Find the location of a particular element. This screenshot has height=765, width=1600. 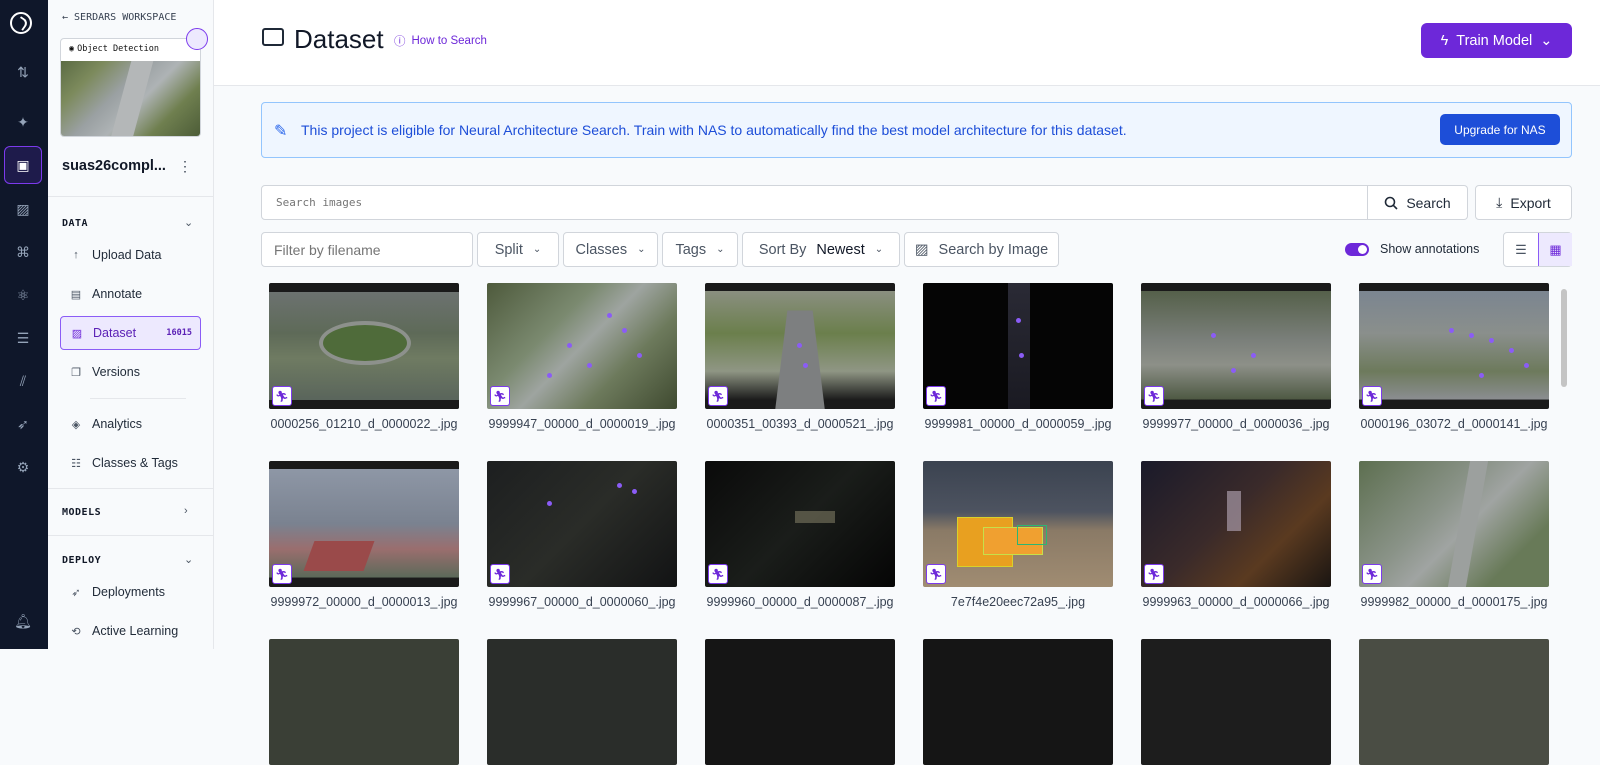

image-tile: 🏃︎ 9999947_00000_d_0000019_.jpg is located at coordinates (582, 357).